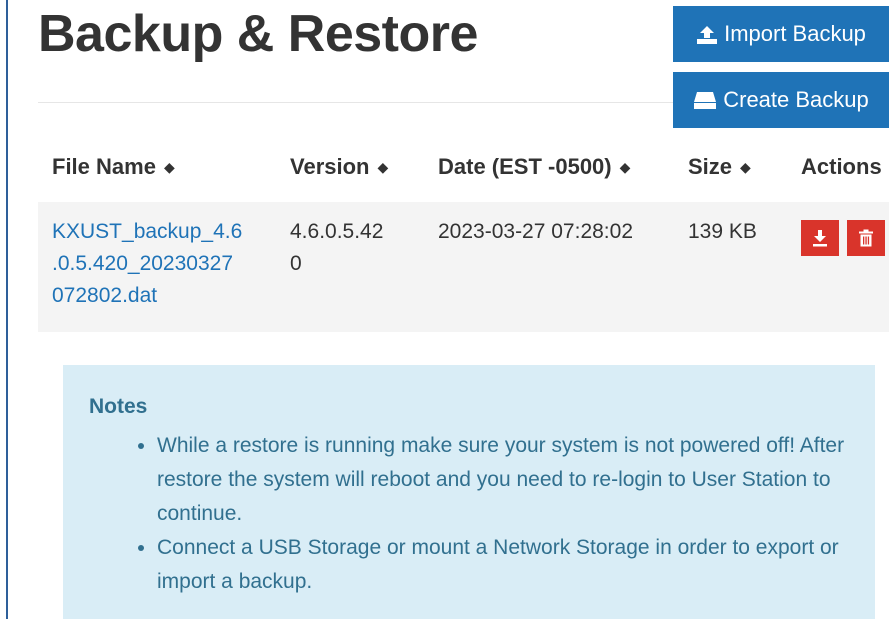 Image resolution: width=889 pixels, height=619 pixels. What do you see at coordinates (719, 167) in the screenshot?
I see `column-header-size: Size ◆` at bounding box center [719, 167].